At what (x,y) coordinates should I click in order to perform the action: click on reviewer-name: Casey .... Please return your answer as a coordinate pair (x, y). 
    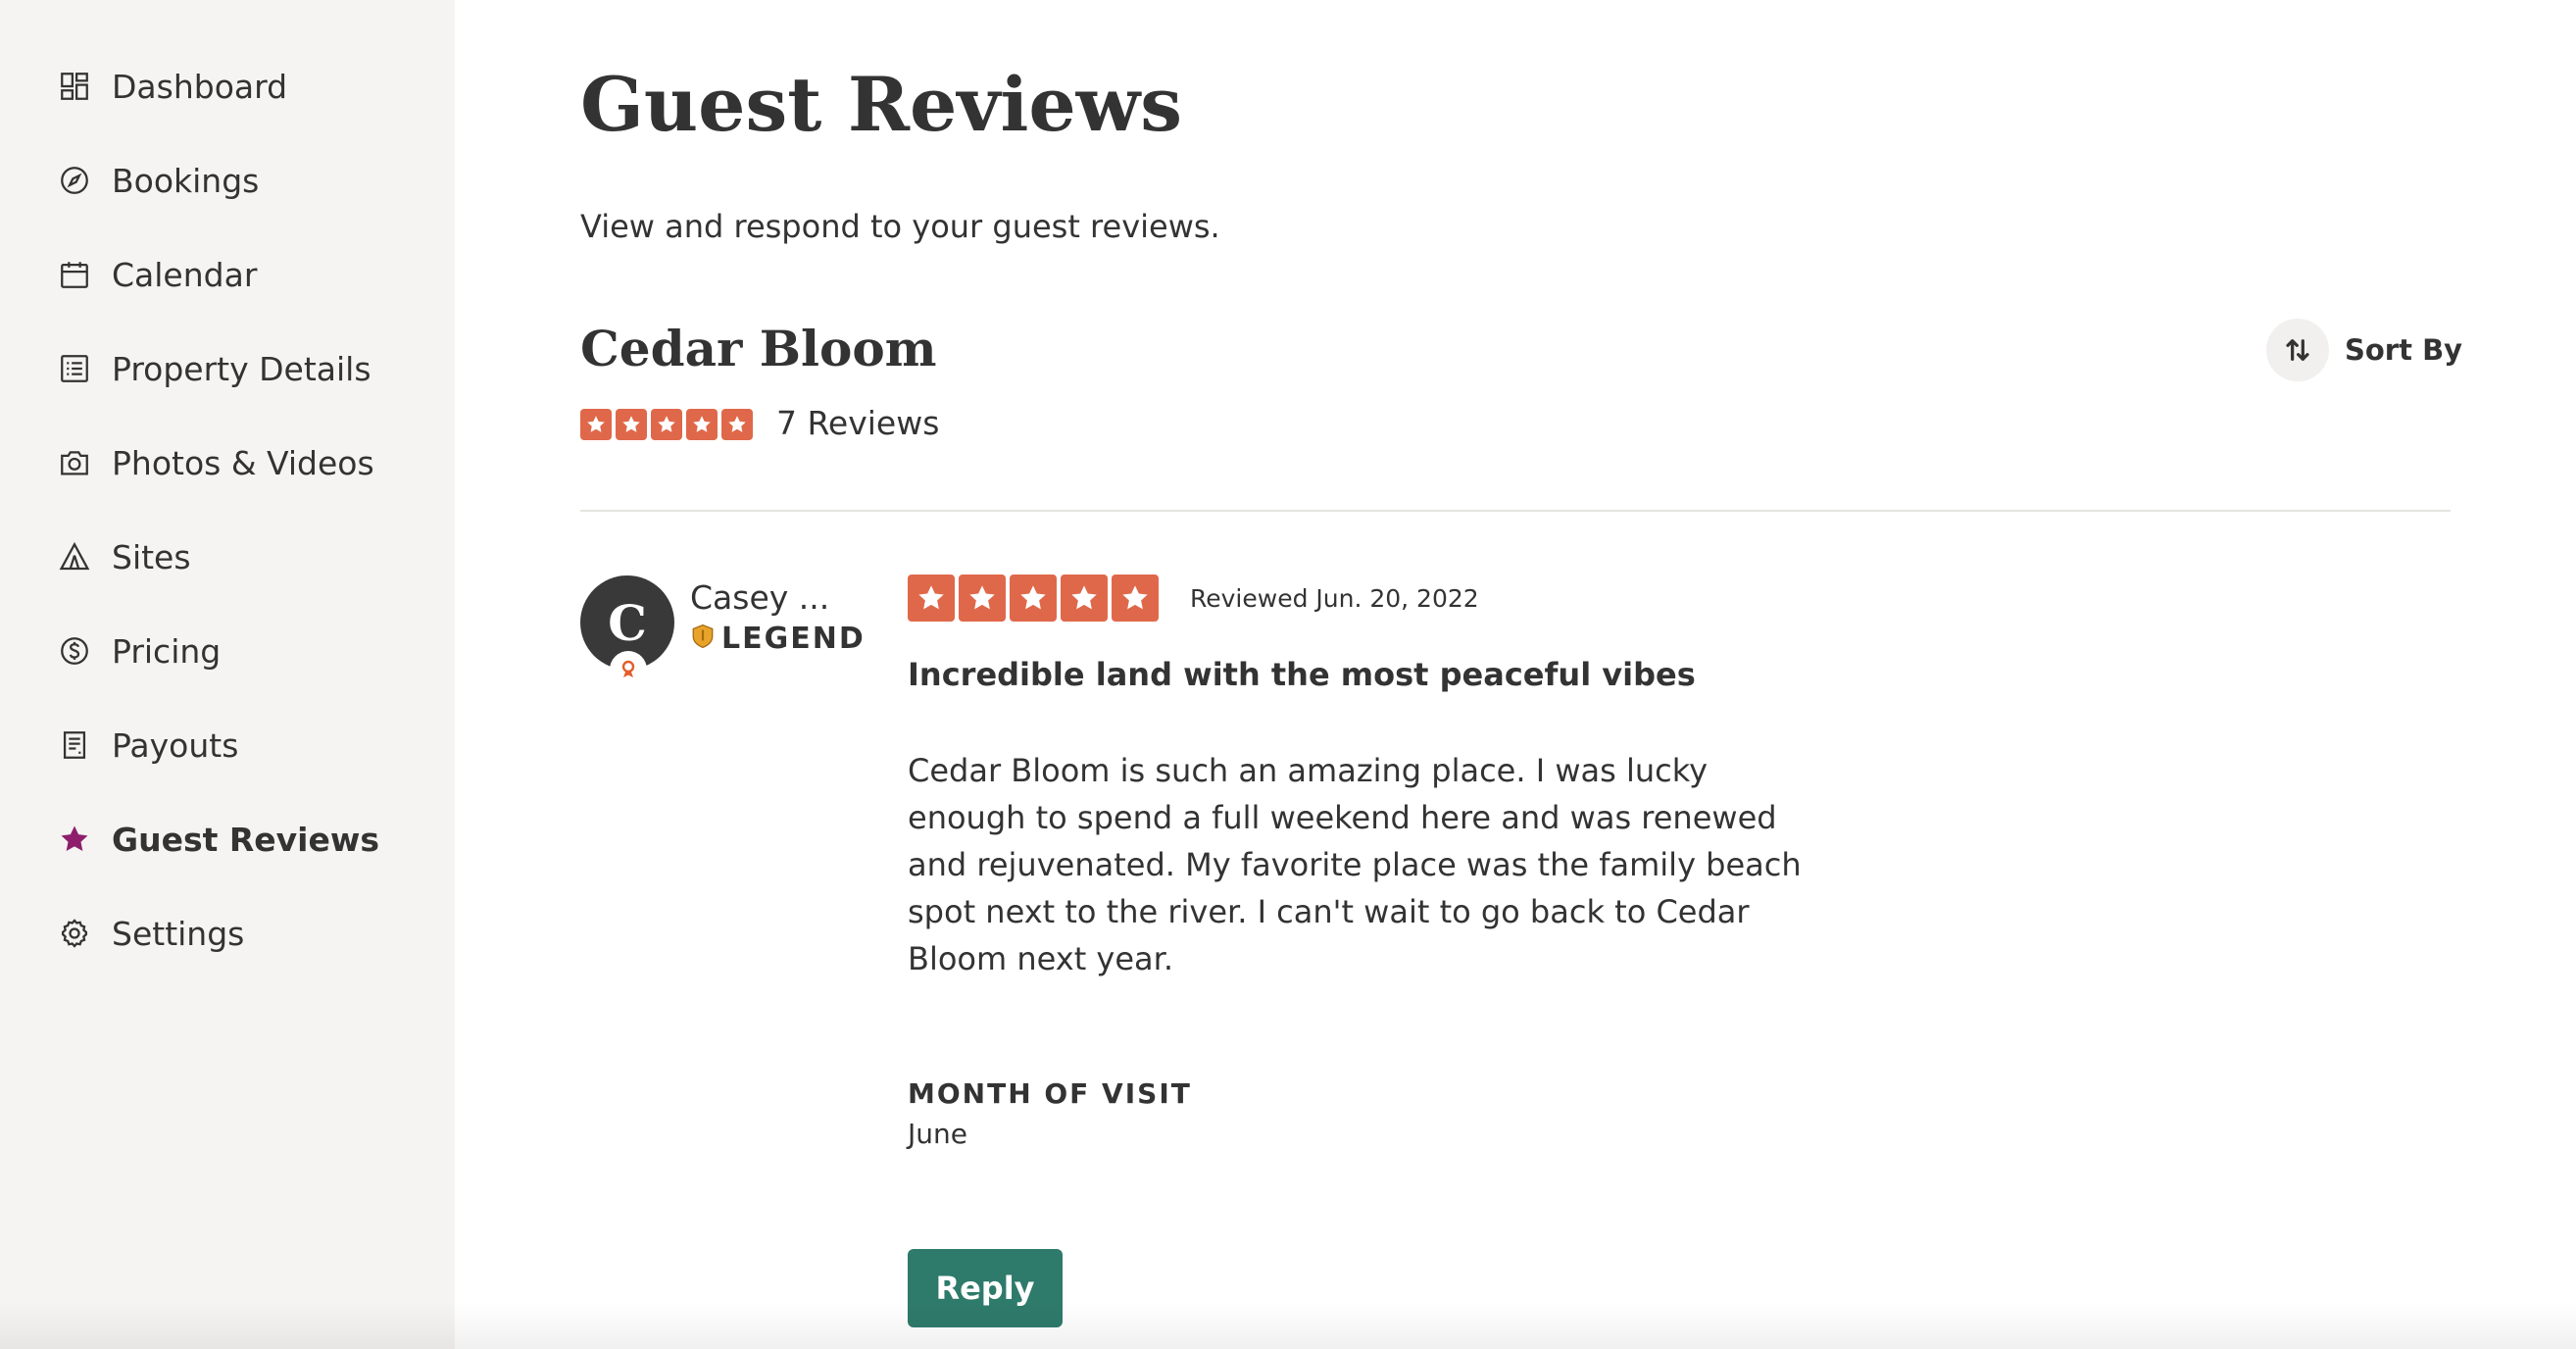
    Looking at the image, I should click on (760, 597).